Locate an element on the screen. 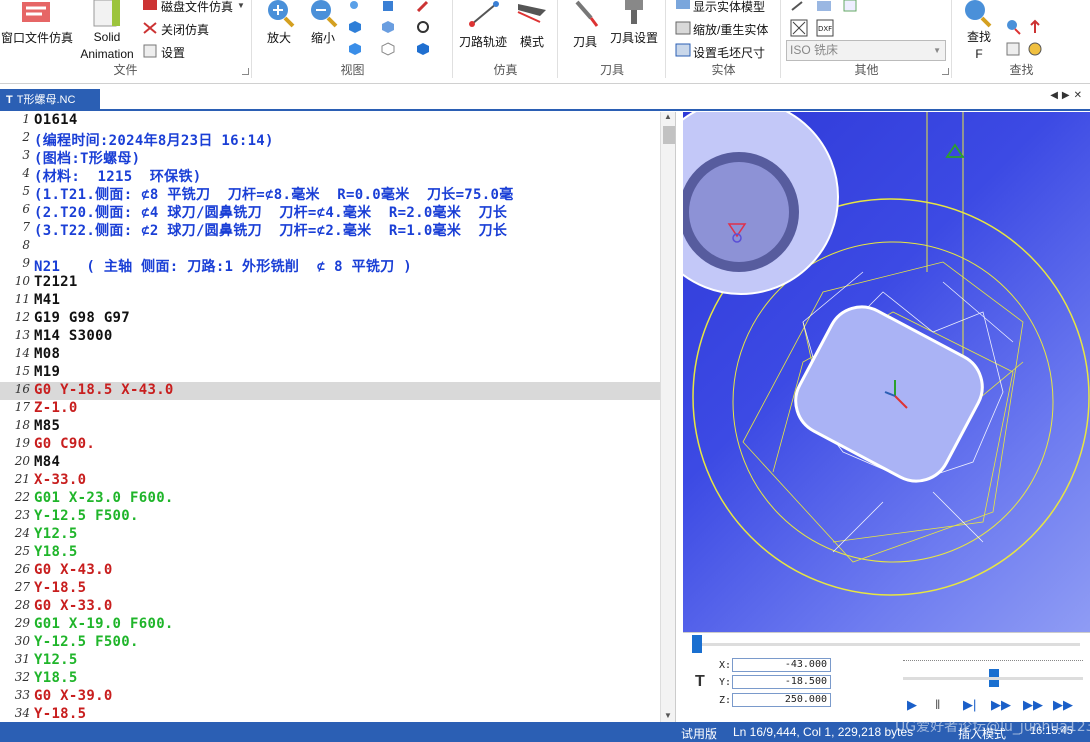 The image size is (1090, 742). code-line: 3 (图档:T形螺母) is located at coordinates (330, 157).